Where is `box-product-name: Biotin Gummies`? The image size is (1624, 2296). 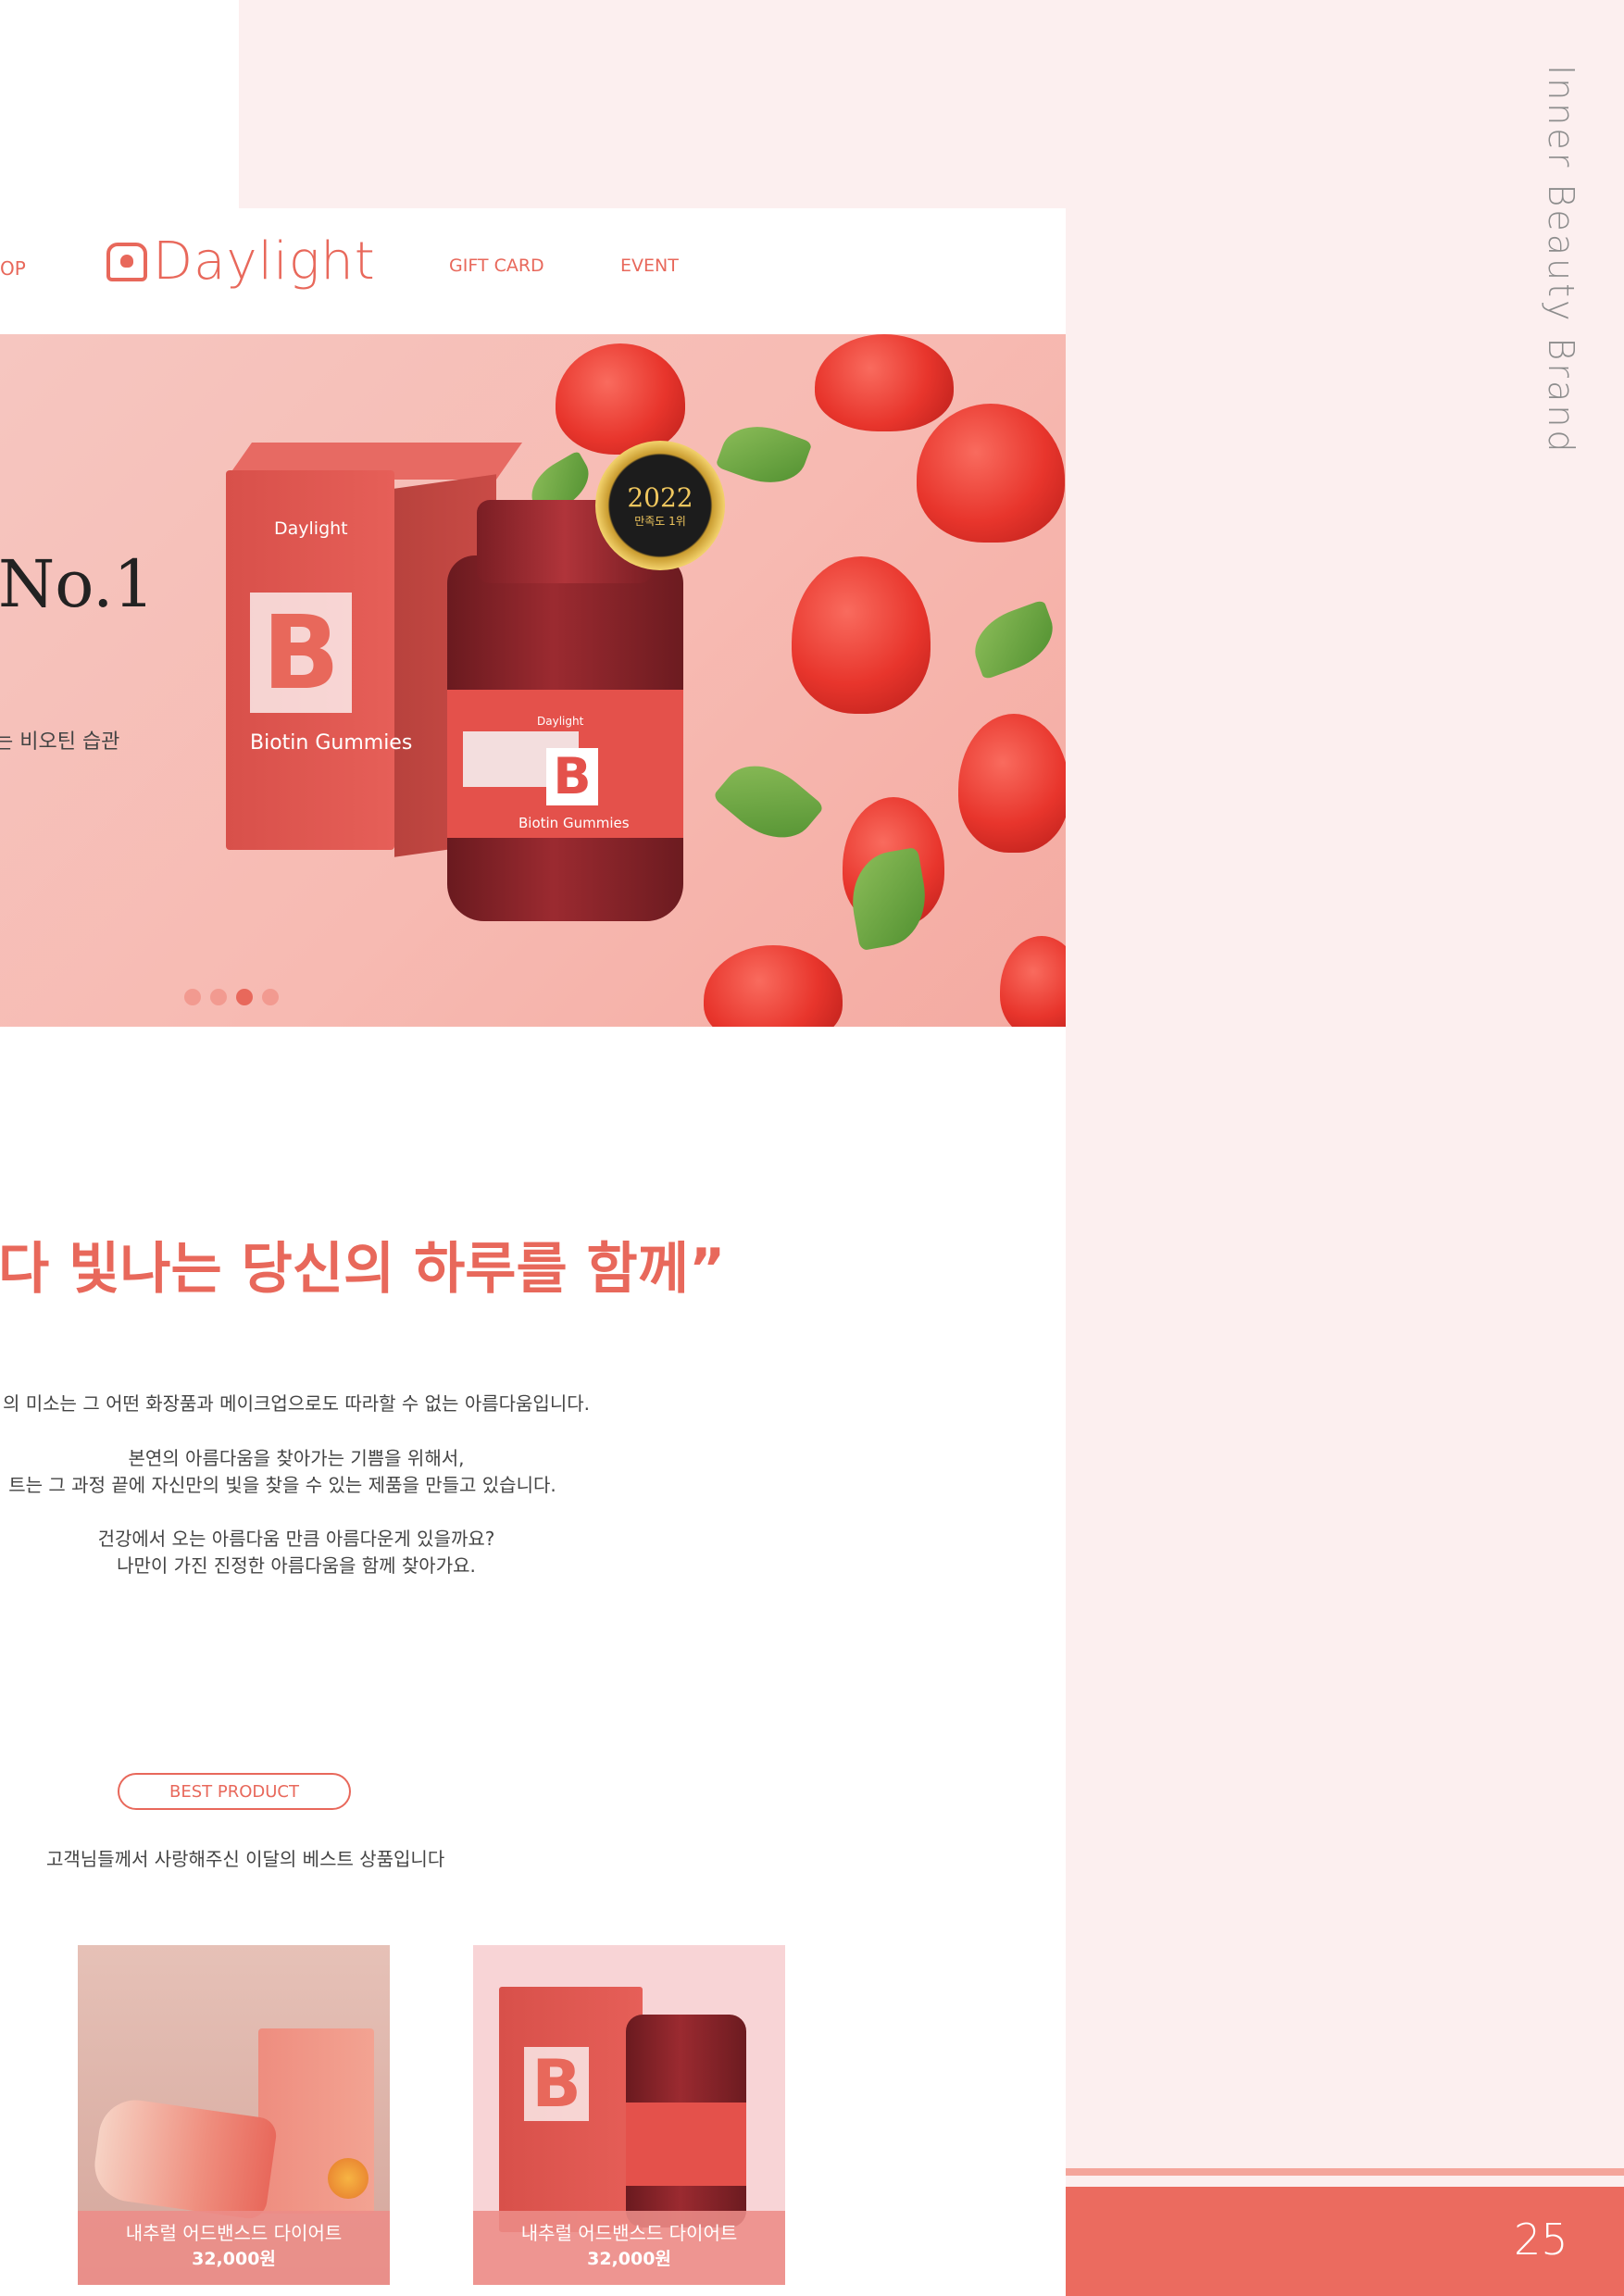
box-product-name: Biotin Gummies is located at coordinates (331, 743).